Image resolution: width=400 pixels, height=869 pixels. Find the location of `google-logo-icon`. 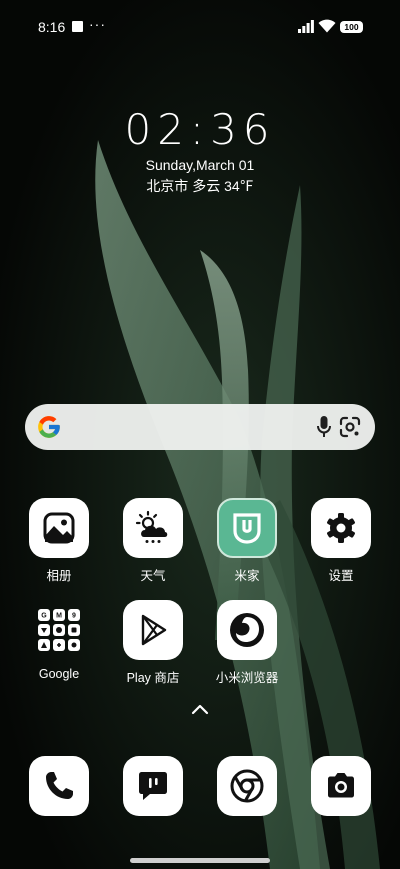

google-logo-icon is located at coordinates (49, 427).